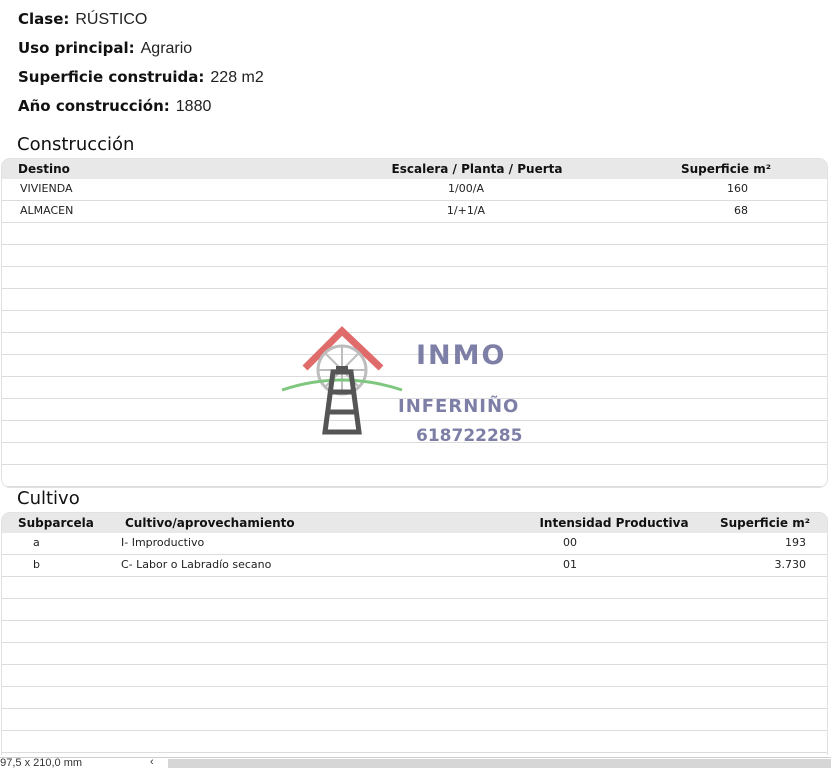  I want to click on cell-cultivo: I- Improductivo, so click(163, 542).